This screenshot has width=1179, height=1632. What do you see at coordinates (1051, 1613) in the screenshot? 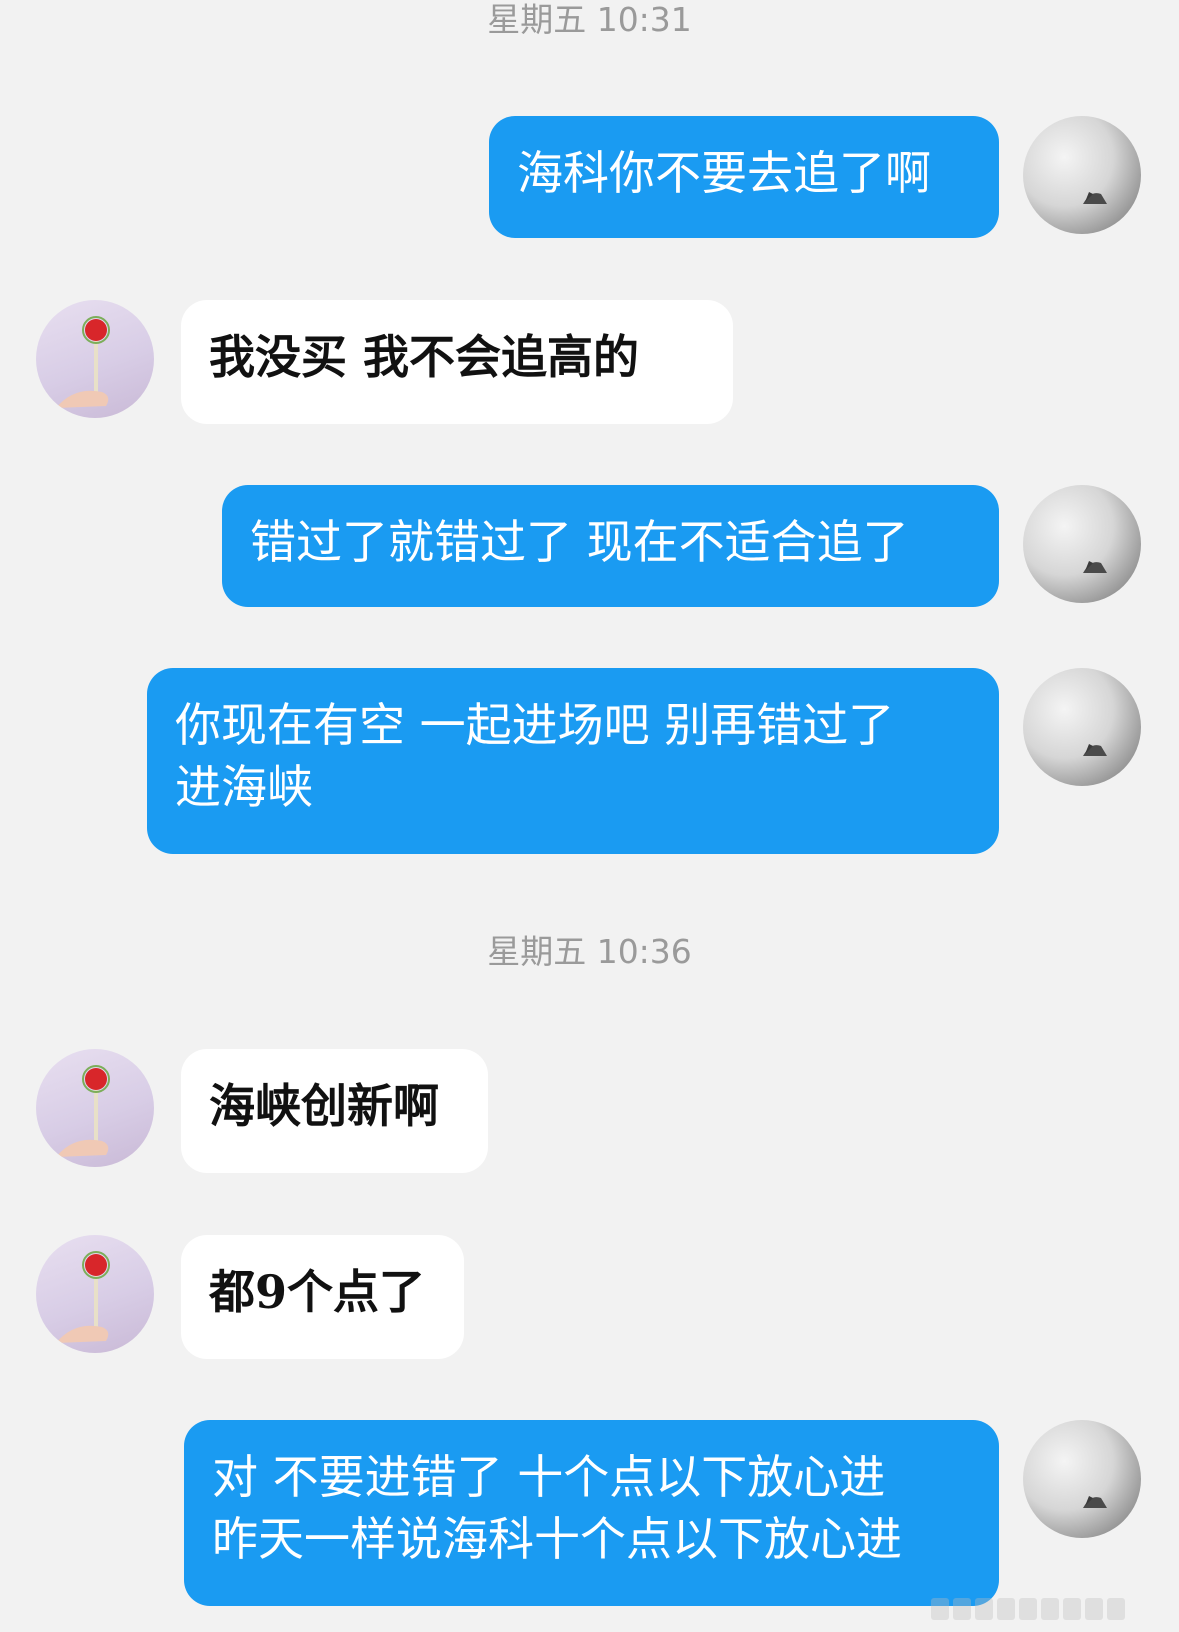
I see `watermark-logo` at bounding box center [1051, 1613].